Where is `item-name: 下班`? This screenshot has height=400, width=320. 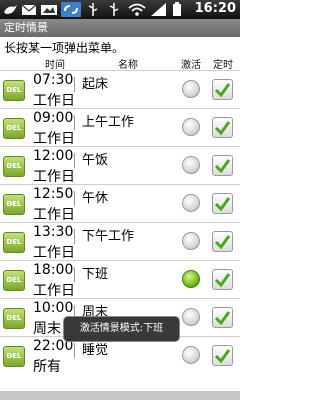 item-name: 下班 is located at coordinates (95, 274).